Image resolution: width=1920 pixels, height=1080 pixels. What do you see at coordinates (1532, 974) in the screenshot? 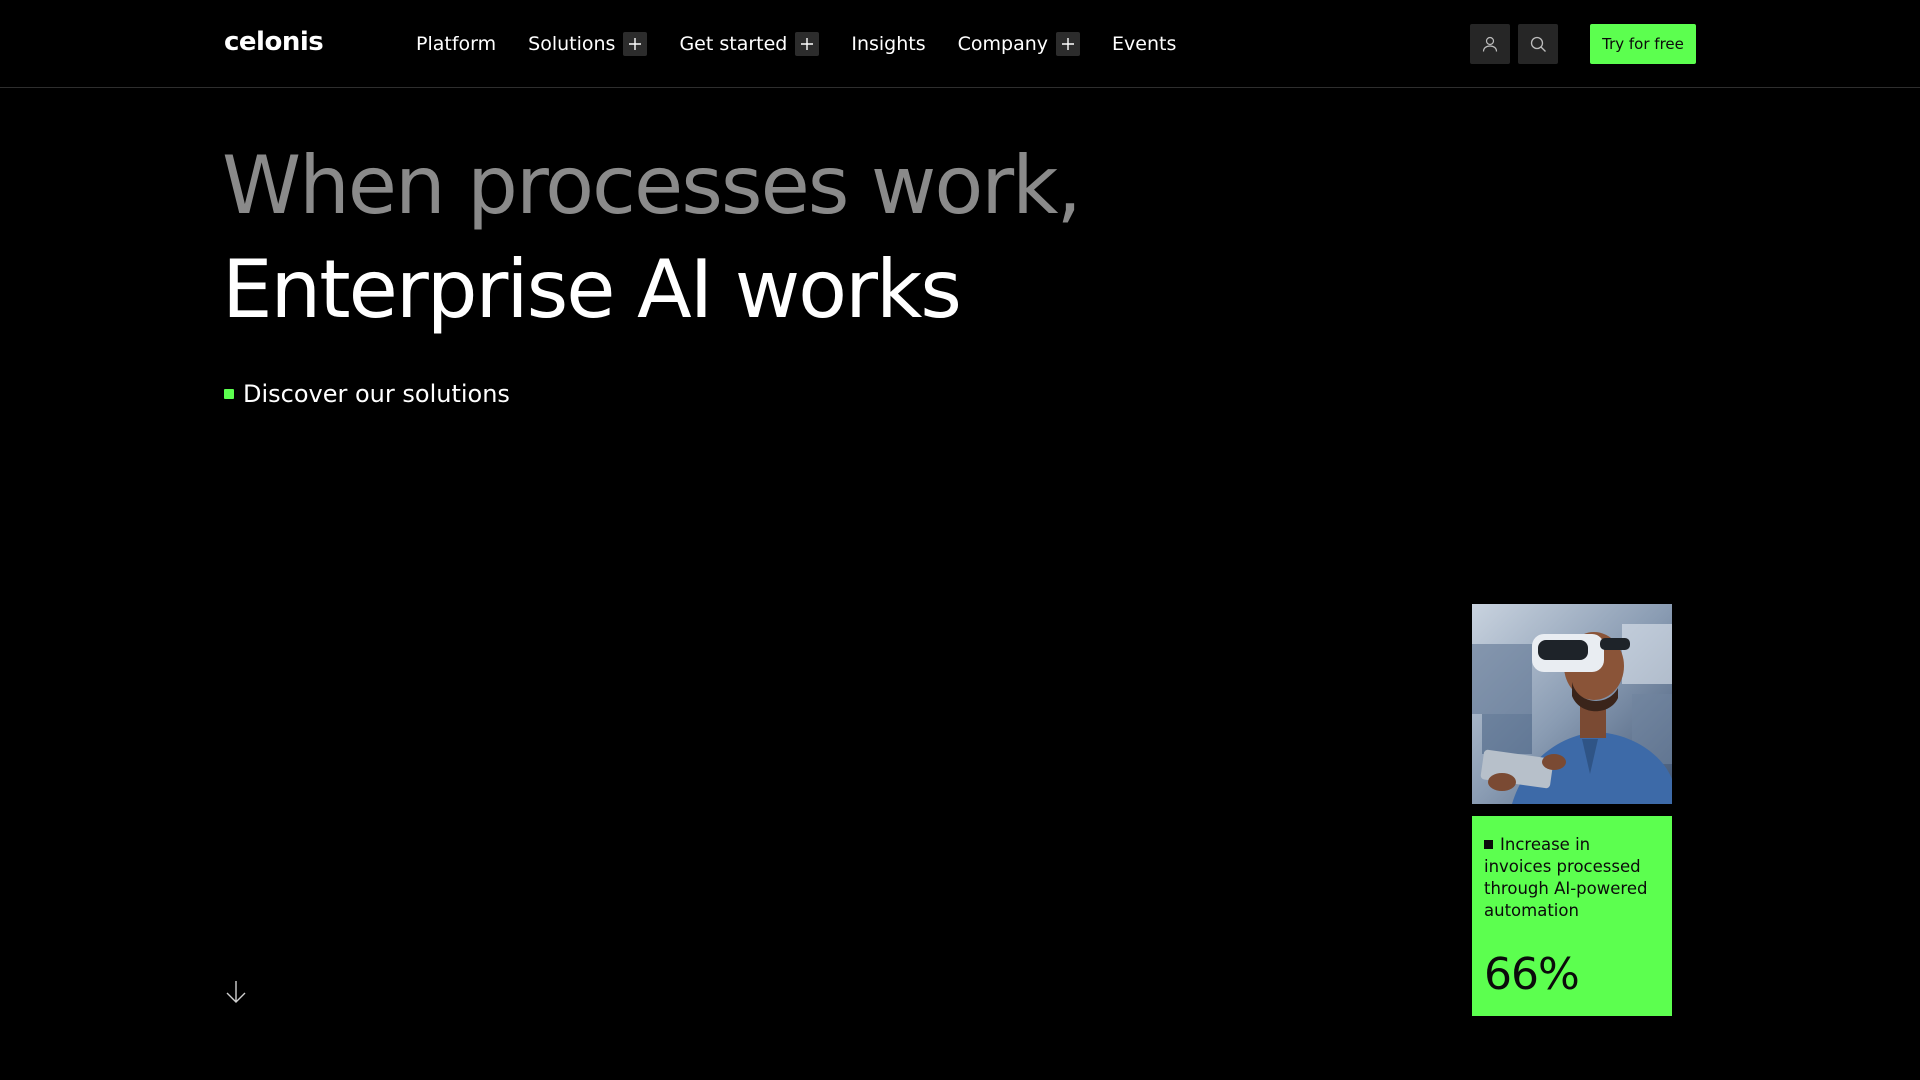
I see `stat-value: 66%` at bounding box center [1532, 974].